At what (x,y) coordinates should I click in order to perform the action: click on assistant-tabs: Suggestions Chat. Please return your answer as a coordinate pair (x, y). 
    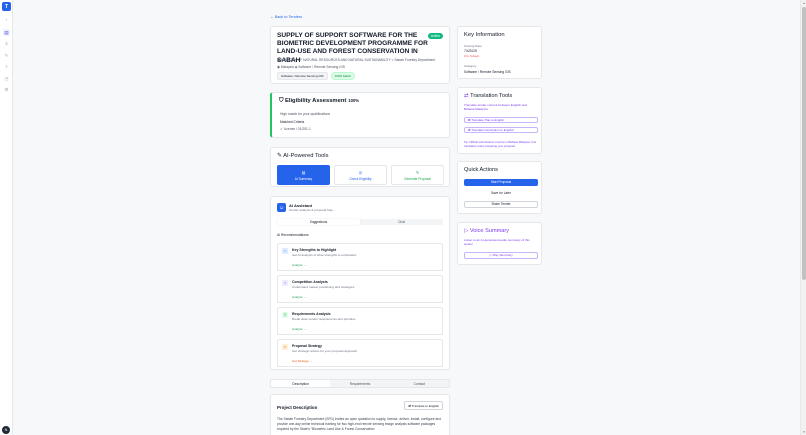
    Looking at the image, I should click on (360, 222).